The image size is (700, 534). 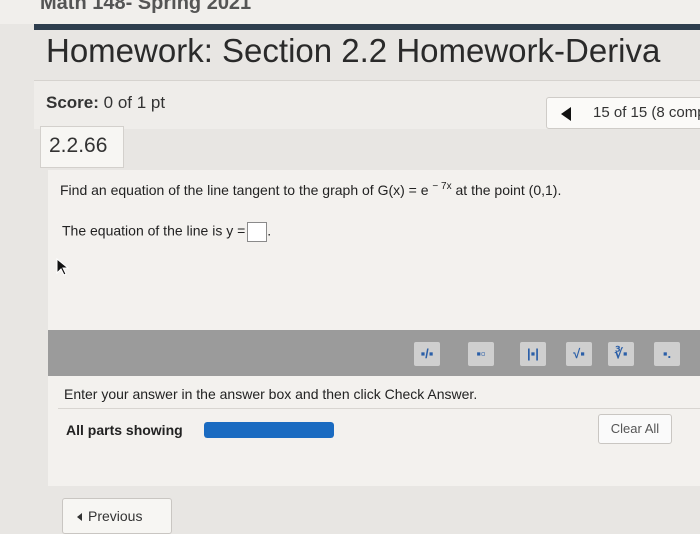 I want to click on problem-number: 2.2.66, so click(x=78, y=145).